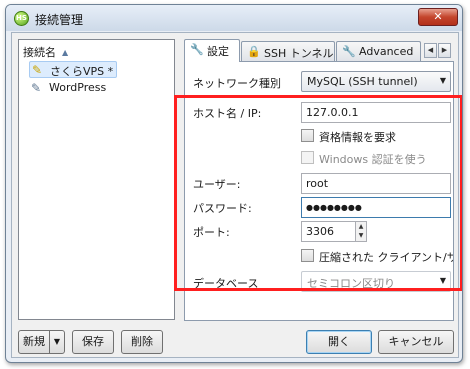 This screenshot has width=470, height=369. I want to click on tab-label: Advanced, so click(386, 51).